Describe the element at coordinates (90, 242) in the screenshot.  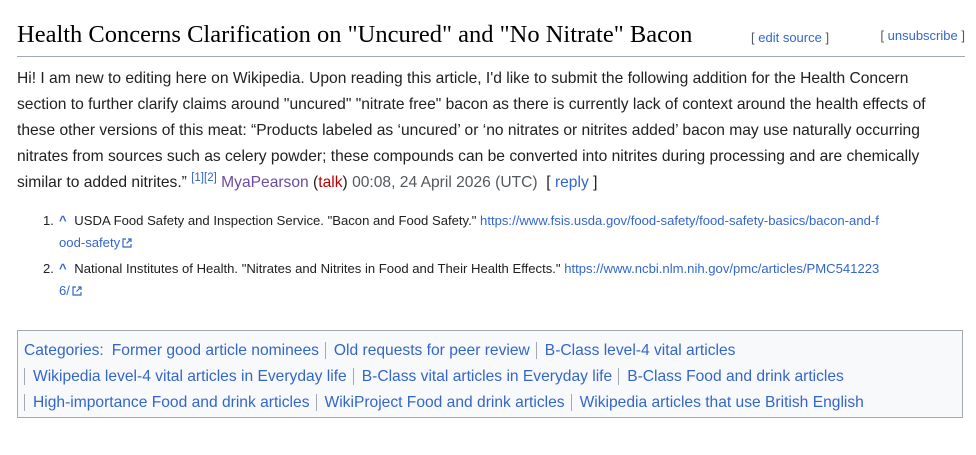
I see `reference-url-part2: ood-safety` at that location.